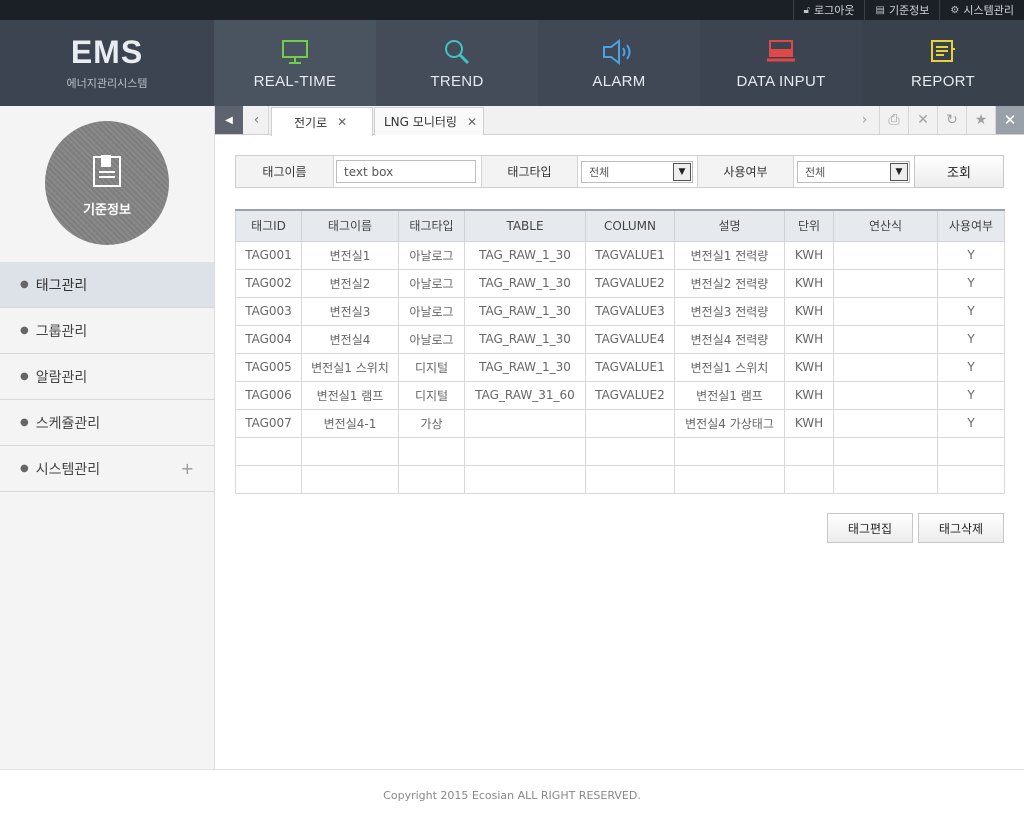 The height and width of the screenshot is (821, 1024). What do you see at coordinates (107, 469) in the screenshot?
I see `sidebar-item-system-management: ● 시스템관리 +` at bounding box center [107, 469].